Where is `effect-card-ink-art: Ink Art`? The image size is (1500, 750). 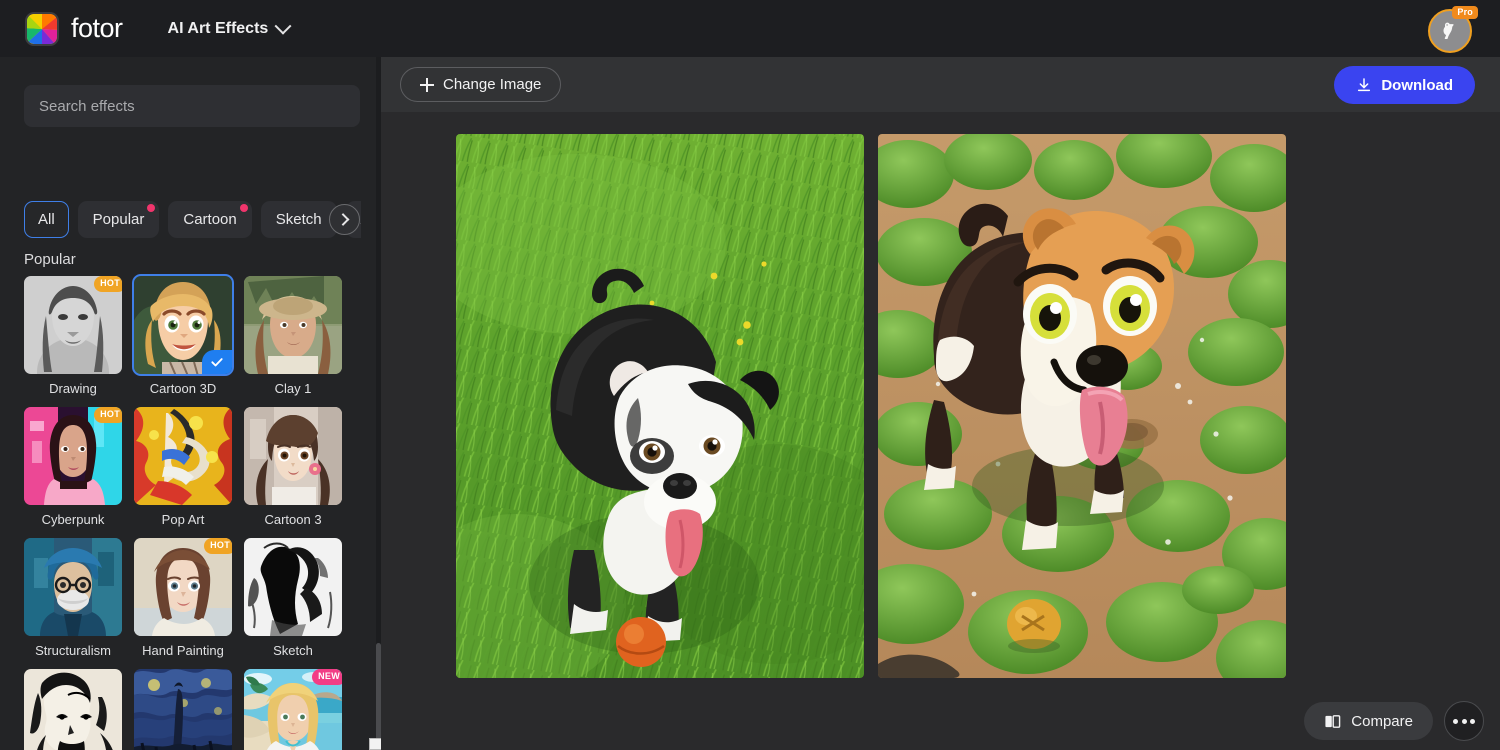 effect-card-ink-art: Ink Art is located at coordinates (73, 709).